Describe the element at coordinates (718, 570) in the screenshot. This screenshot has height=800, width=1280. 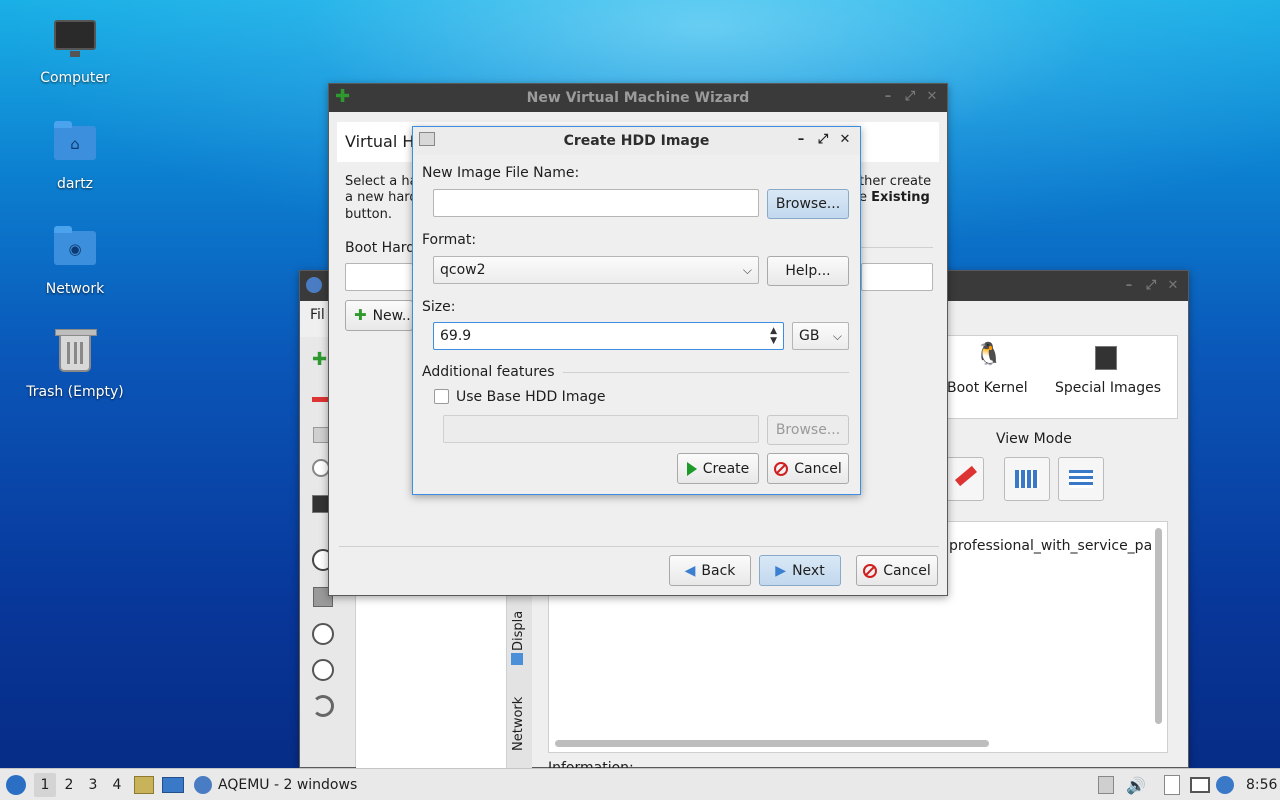
I see `back-label: Back` at that location.